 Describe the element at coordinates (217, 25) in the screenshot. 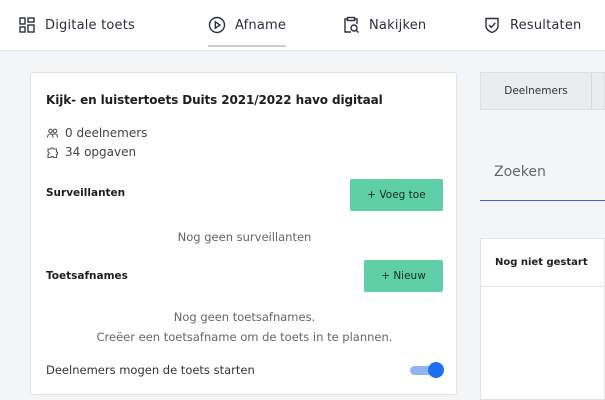

I see `play-circle-icon` at that location.